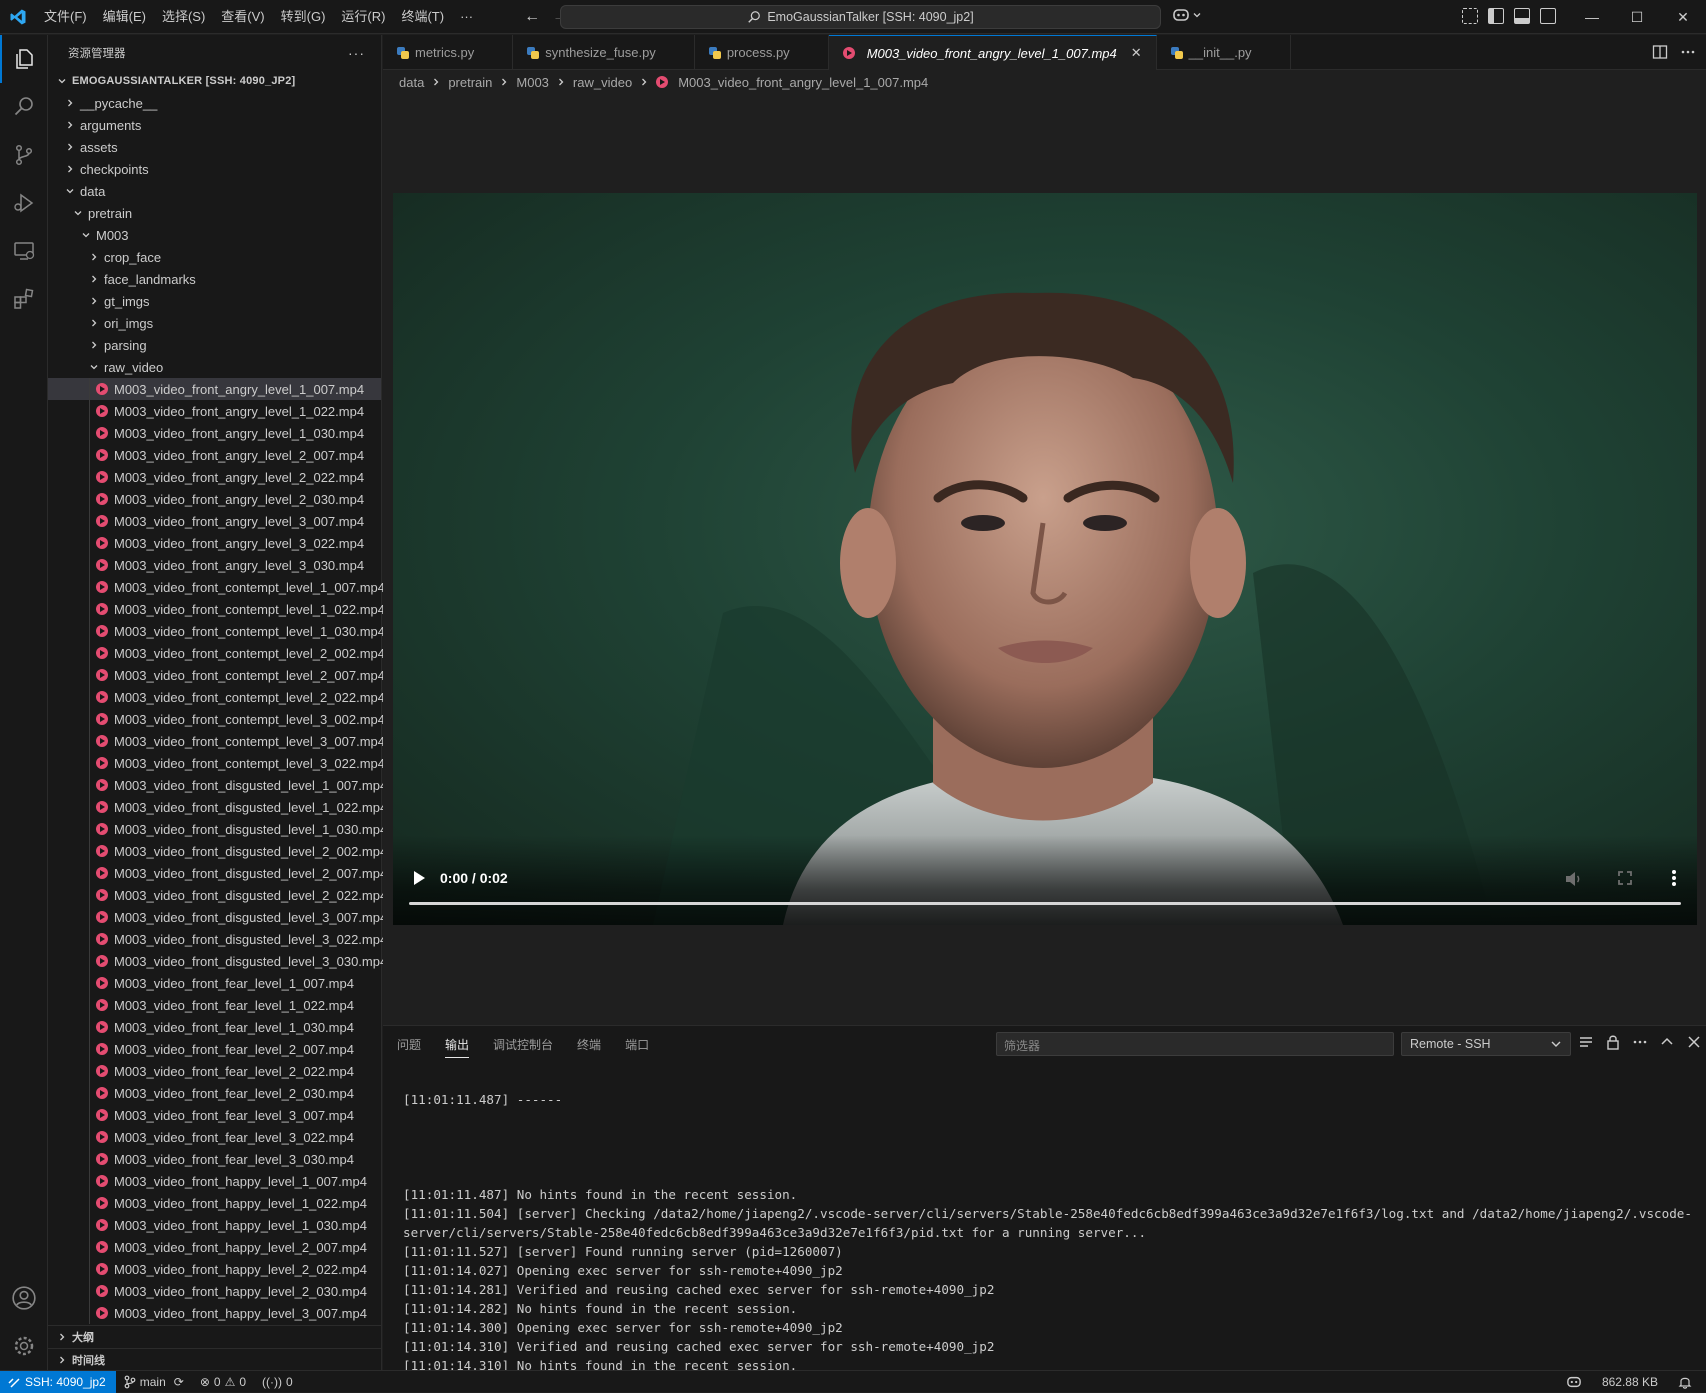  What do you see at coordinates (214, 1181) in the screenshot?
I see `file-item: M003_video_front_happy_level_1_007.mp4` at bounding box center [214, 1181].